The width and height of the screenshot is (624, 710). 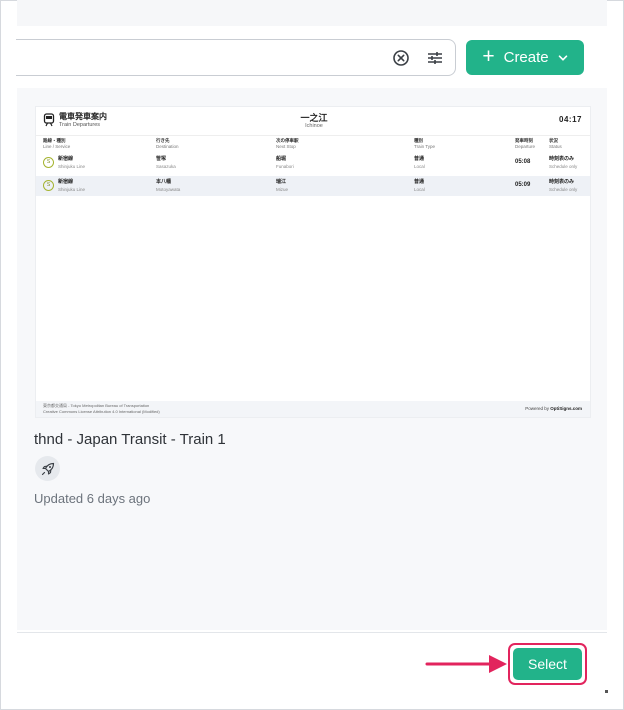 What do you see at coordinates (92, 498) in the screenshot?
I see `updated-timestamp: Updated 6 days ago` at bounding box center [92, 498].